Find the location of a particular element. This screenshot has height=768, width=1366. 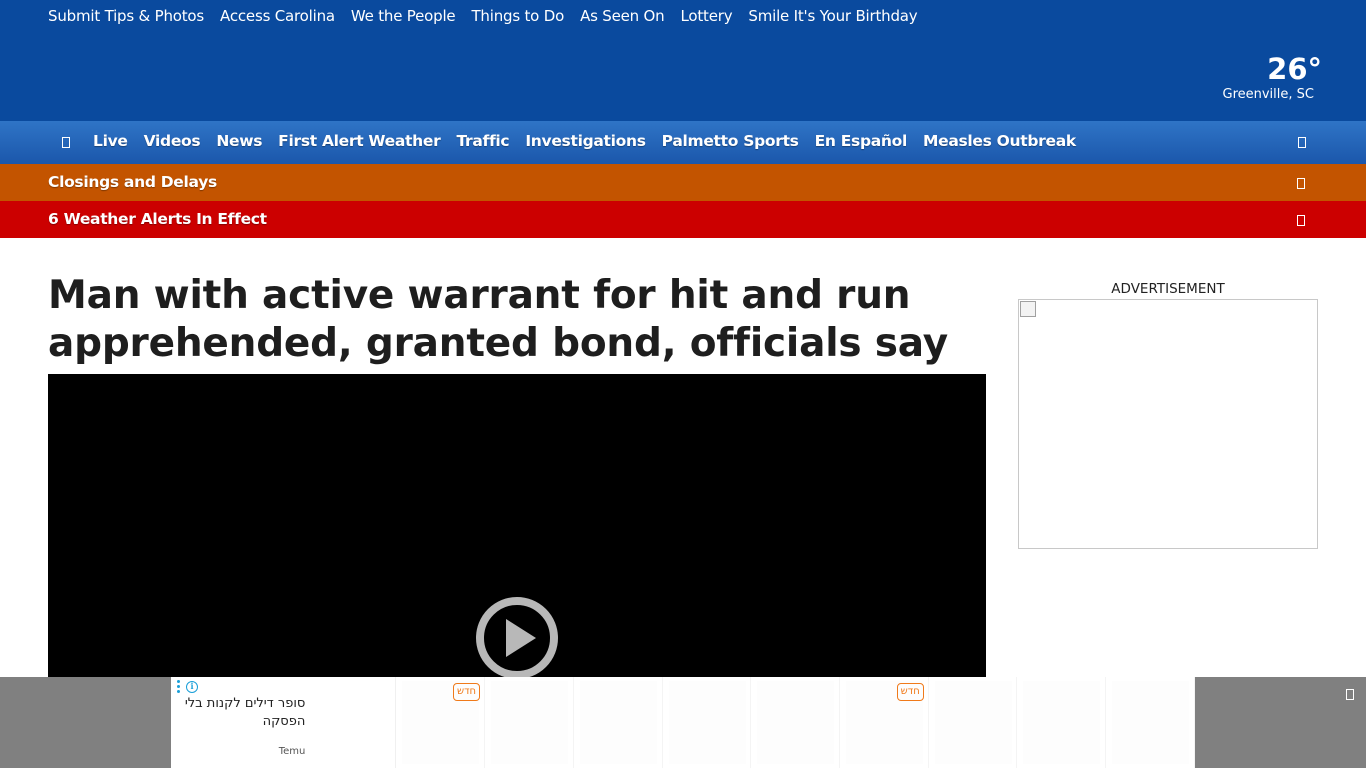

utility-link-birthday: Smile It's Your Birthday is located at coordinates (832, 16).